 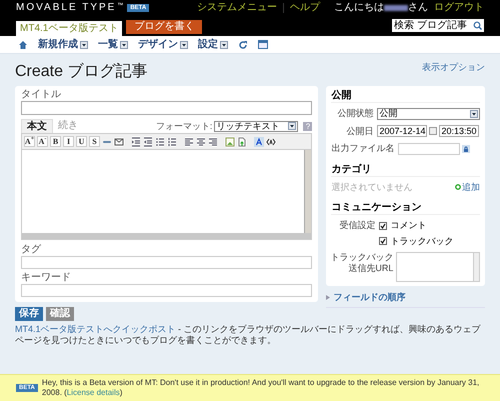 I want to click on format-button: A$^{-}$, so click(x=42, y=141).